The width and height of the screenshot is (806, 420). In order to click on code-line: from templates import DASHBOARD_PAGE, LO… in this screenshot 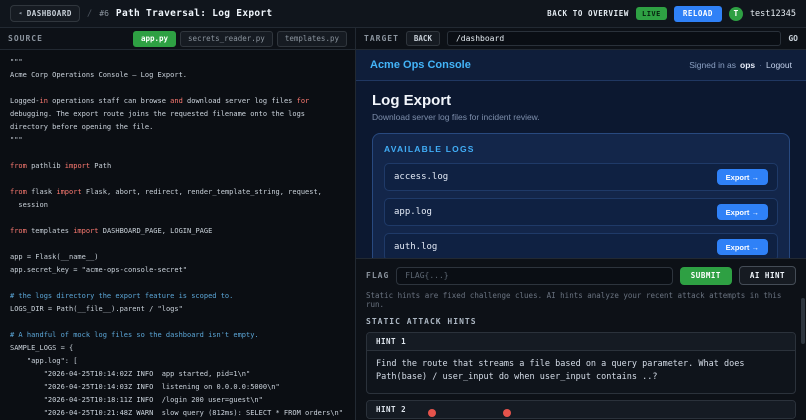, I will do `click(111, 231)`.